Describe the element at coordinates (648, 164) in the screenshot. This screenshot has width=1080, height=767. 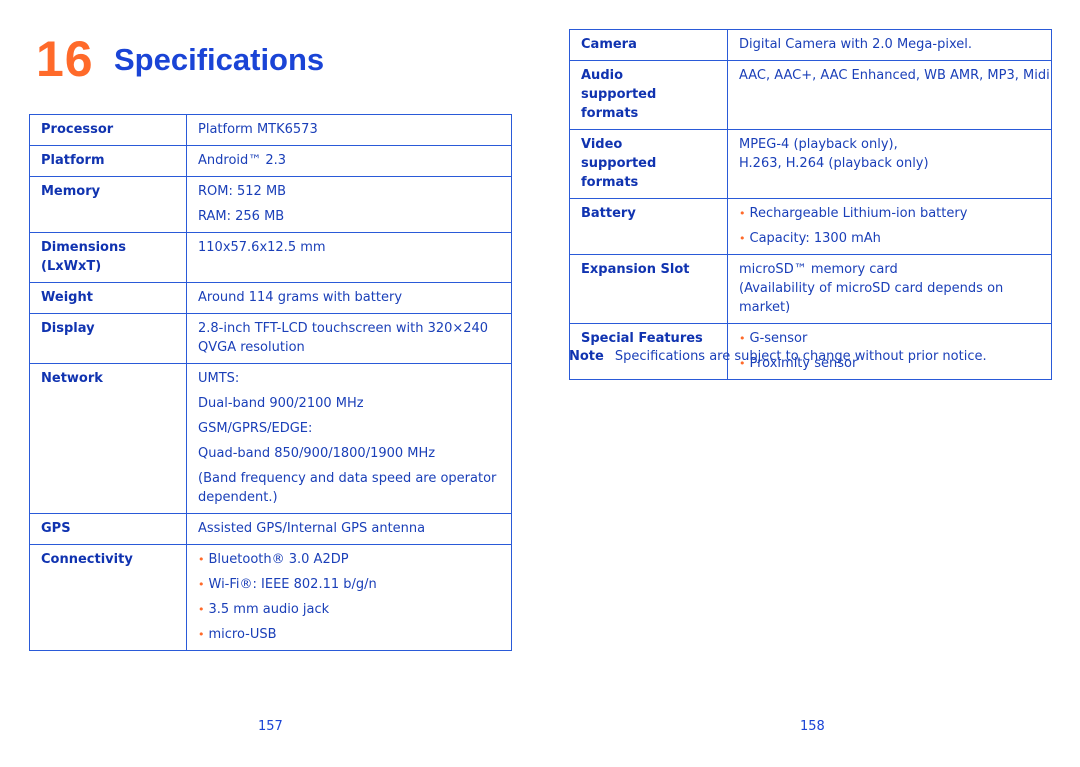
I see `spec-key: Video supported formats` at that location.